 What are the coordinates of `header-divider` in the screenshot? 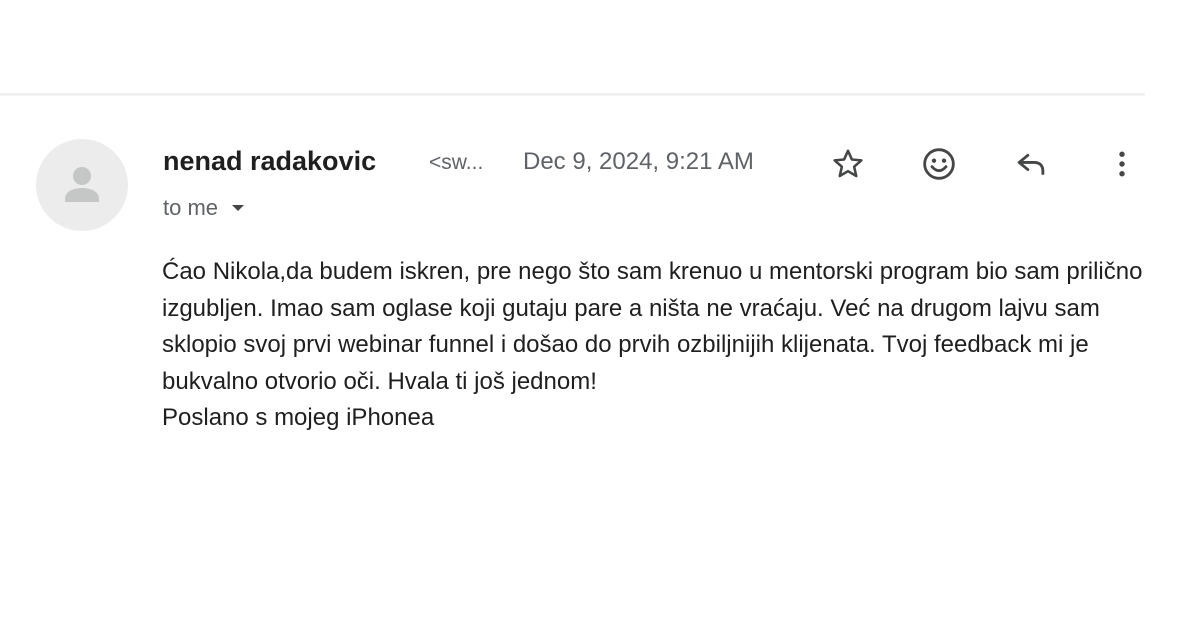 It's located at (572, 94).